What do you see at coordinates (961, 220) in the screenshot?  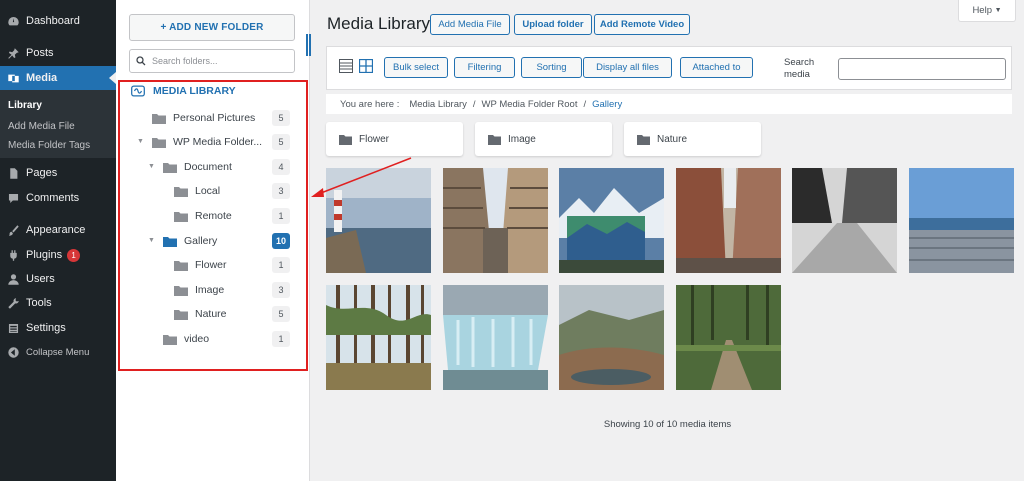 I see `media-thumbnail-city-view` at bounding box center [961, 220].